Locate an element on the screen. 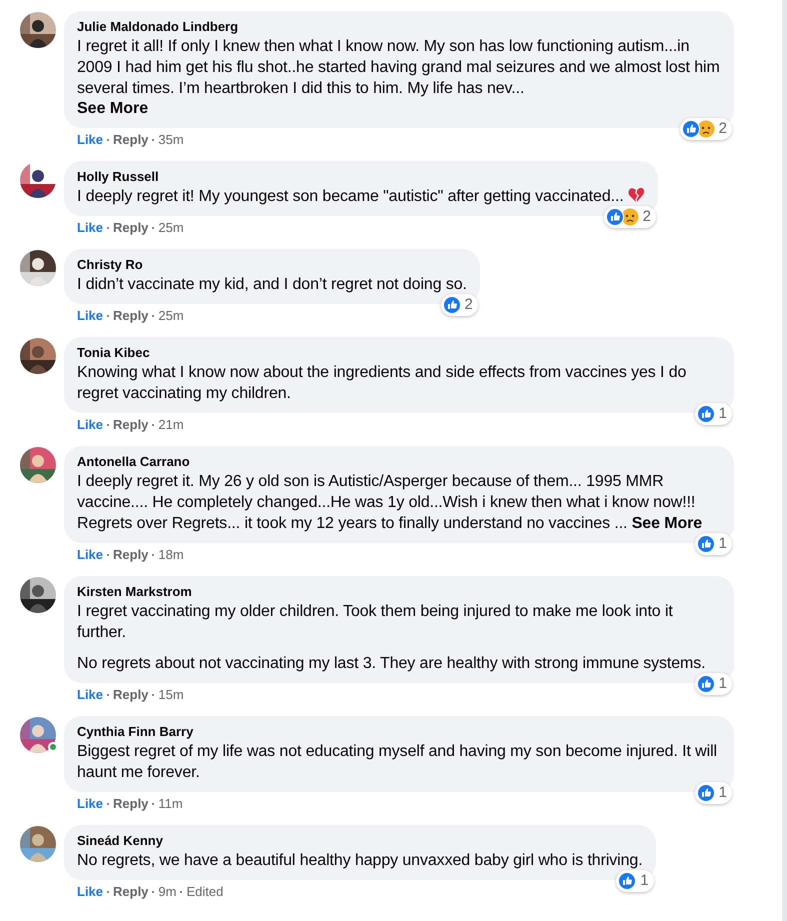 This screenshot has width=787, height=921. timestamp-link: 35m is located at coordinates (171, 140).